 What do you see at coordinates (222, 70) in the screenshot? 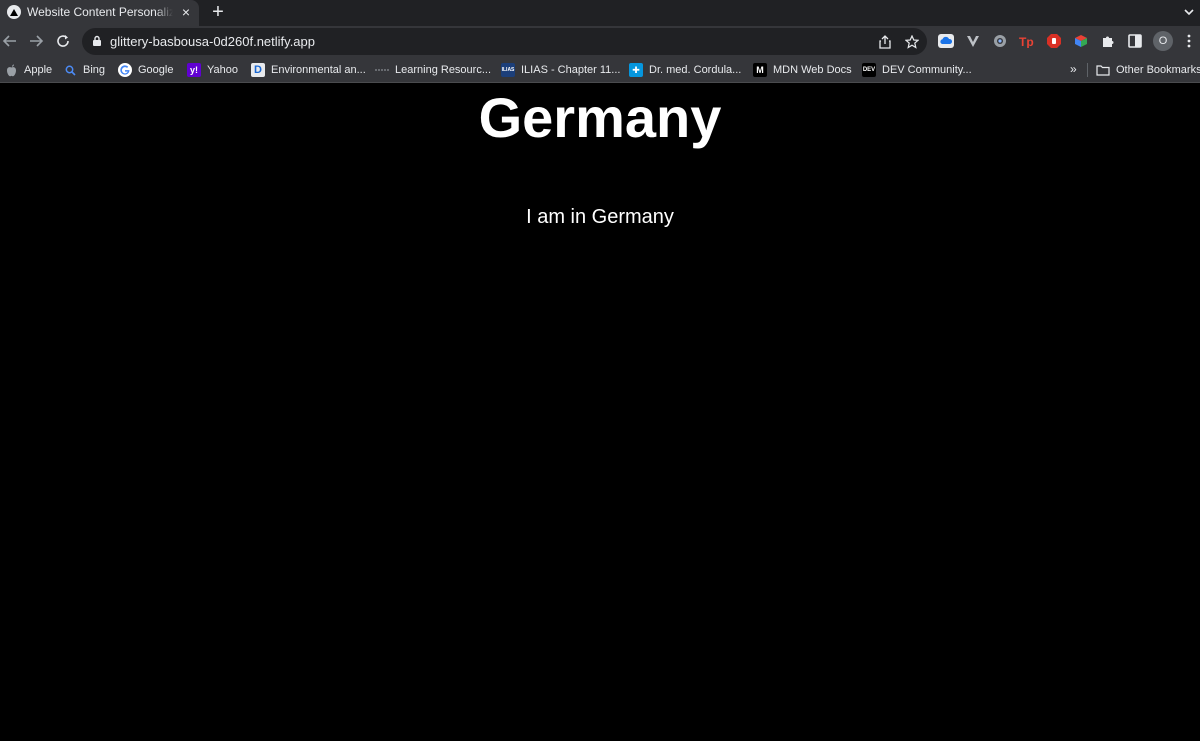
I see `bookmark-label: Yahoo` at bounding box center [222, 70].